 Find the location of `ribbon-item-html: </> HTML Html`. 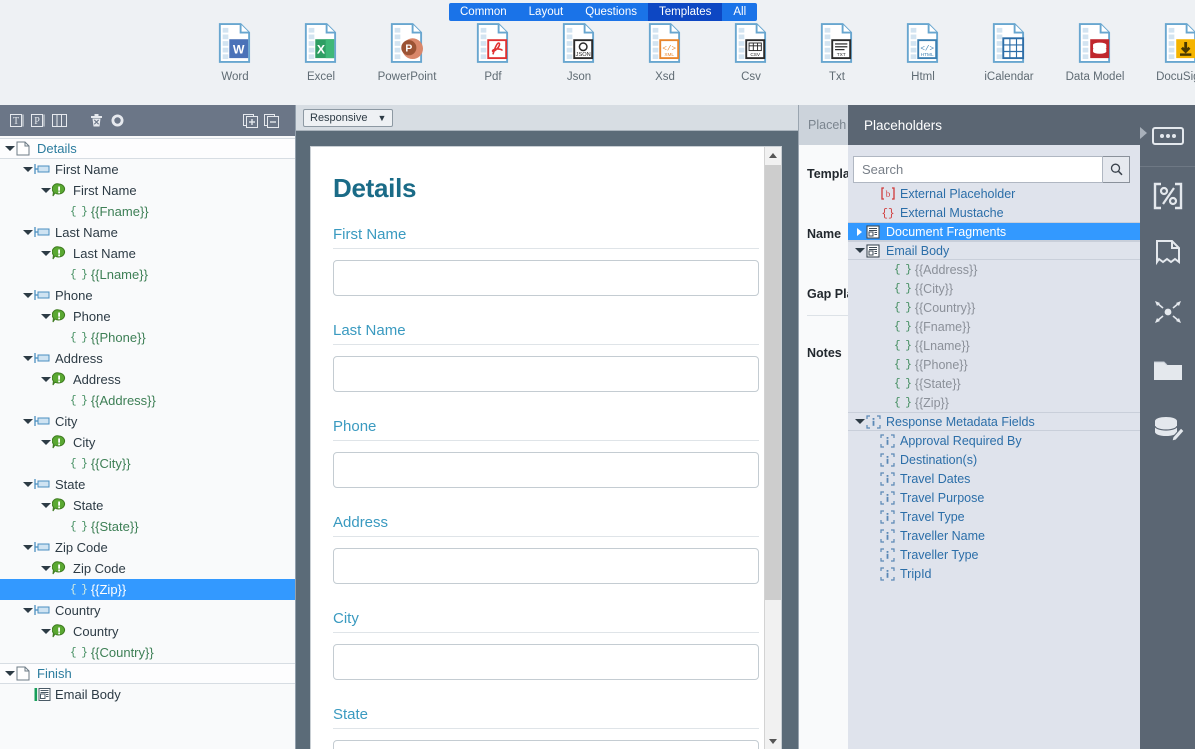

ribbon-item-html: </> HTML Html is located at coordinates (923, 52).